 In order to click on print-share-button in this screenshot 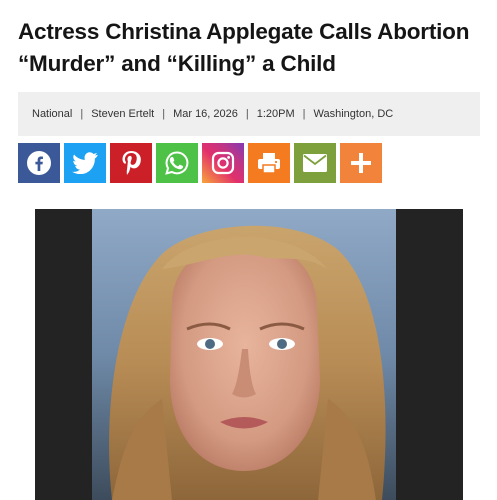, I will do `click(269, 163)`.